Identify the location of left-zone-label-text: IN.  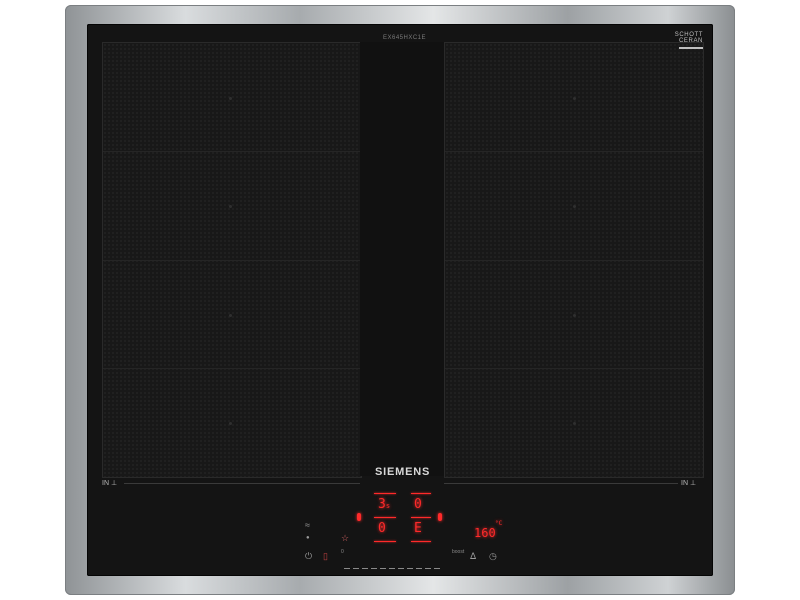
(105, 483).